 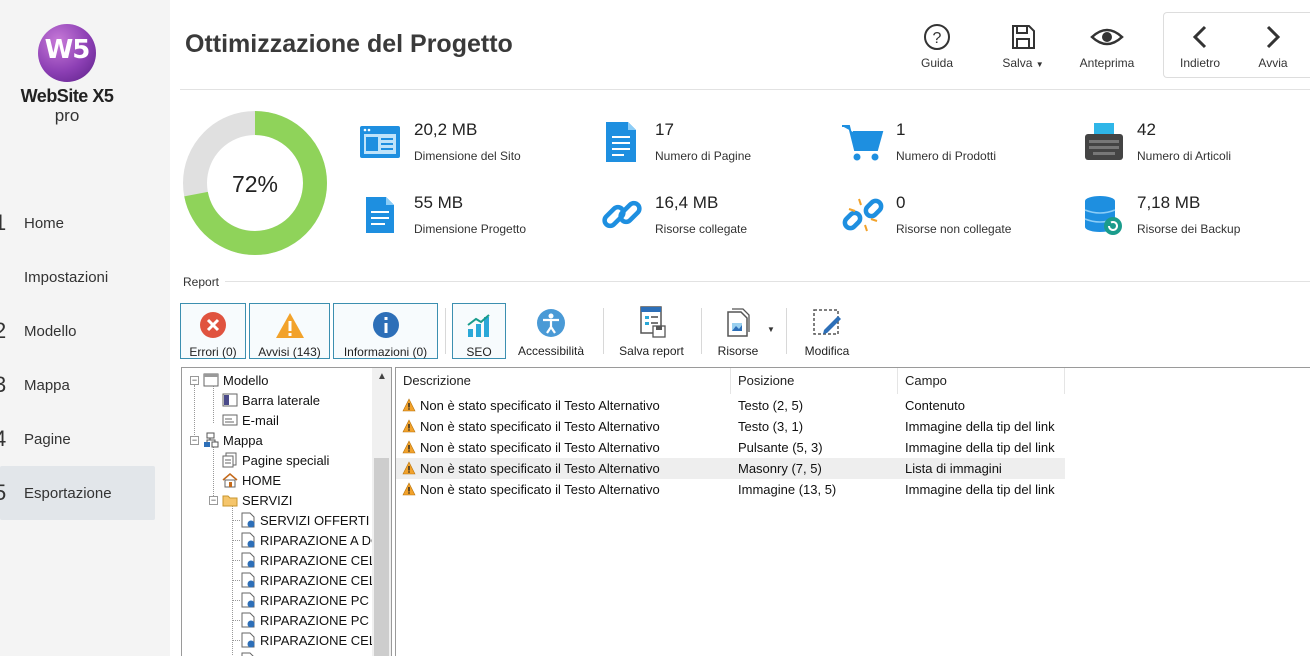 What do you see at coordinates (479, 331) in the screenshot?
I see `seo-button: SEO` at bounding box center [479, 331].